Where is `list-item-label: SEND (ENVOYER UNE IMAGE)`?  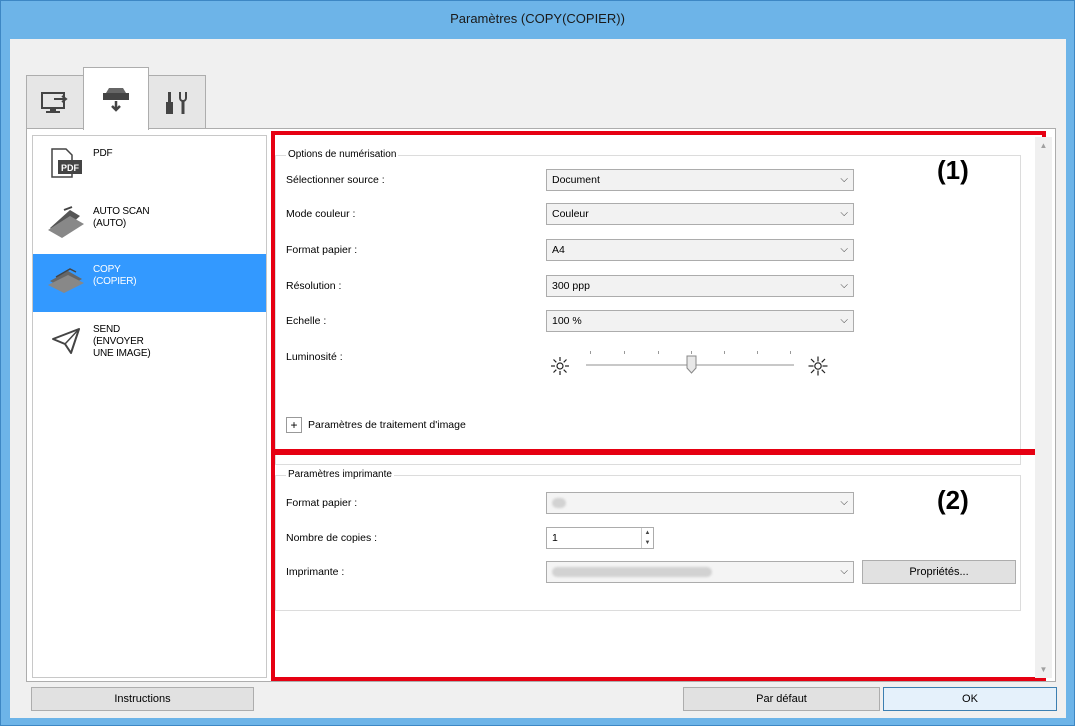
list-item-label: SEND (ENVOYER UNE IMAGE) is located at coordinates (122, 341).